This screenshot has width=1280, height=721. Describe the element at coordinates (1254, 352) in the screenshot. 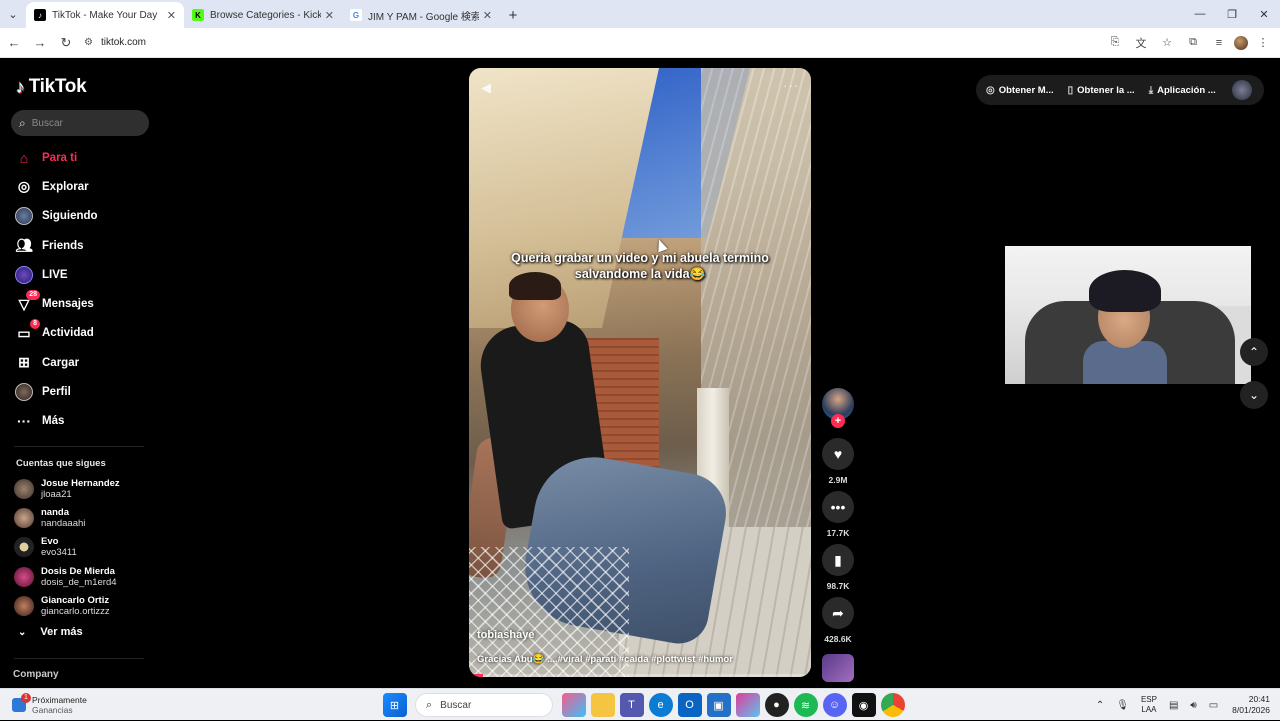

I see `previous-video-button: ⌃` at that location.